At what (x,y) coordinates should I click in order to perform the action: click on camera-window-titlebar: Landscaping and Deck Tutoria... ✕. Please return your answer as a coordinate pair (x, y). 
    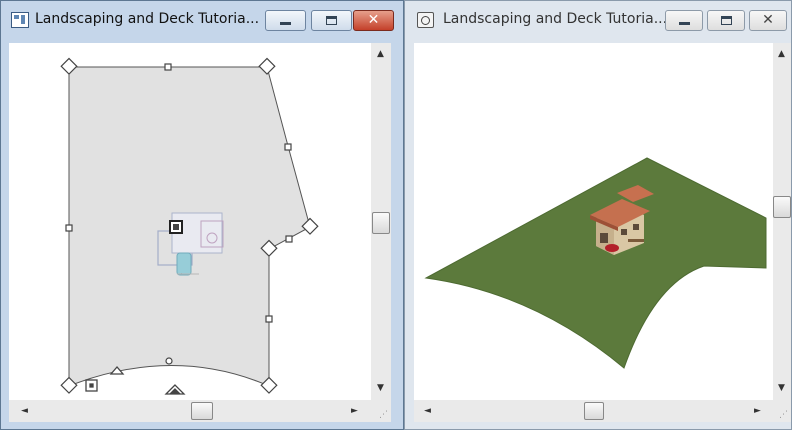
    Looking at the image, I should click on (598, 21).